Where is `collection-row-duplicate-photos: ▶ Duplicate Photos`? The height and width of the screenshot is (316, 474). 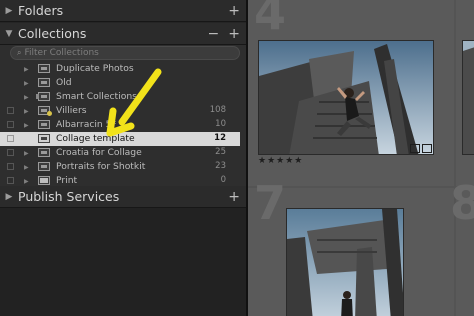
collection-row-duplicate-photos: ▶ Duplicate Photos is located at coordinates (120, 69).